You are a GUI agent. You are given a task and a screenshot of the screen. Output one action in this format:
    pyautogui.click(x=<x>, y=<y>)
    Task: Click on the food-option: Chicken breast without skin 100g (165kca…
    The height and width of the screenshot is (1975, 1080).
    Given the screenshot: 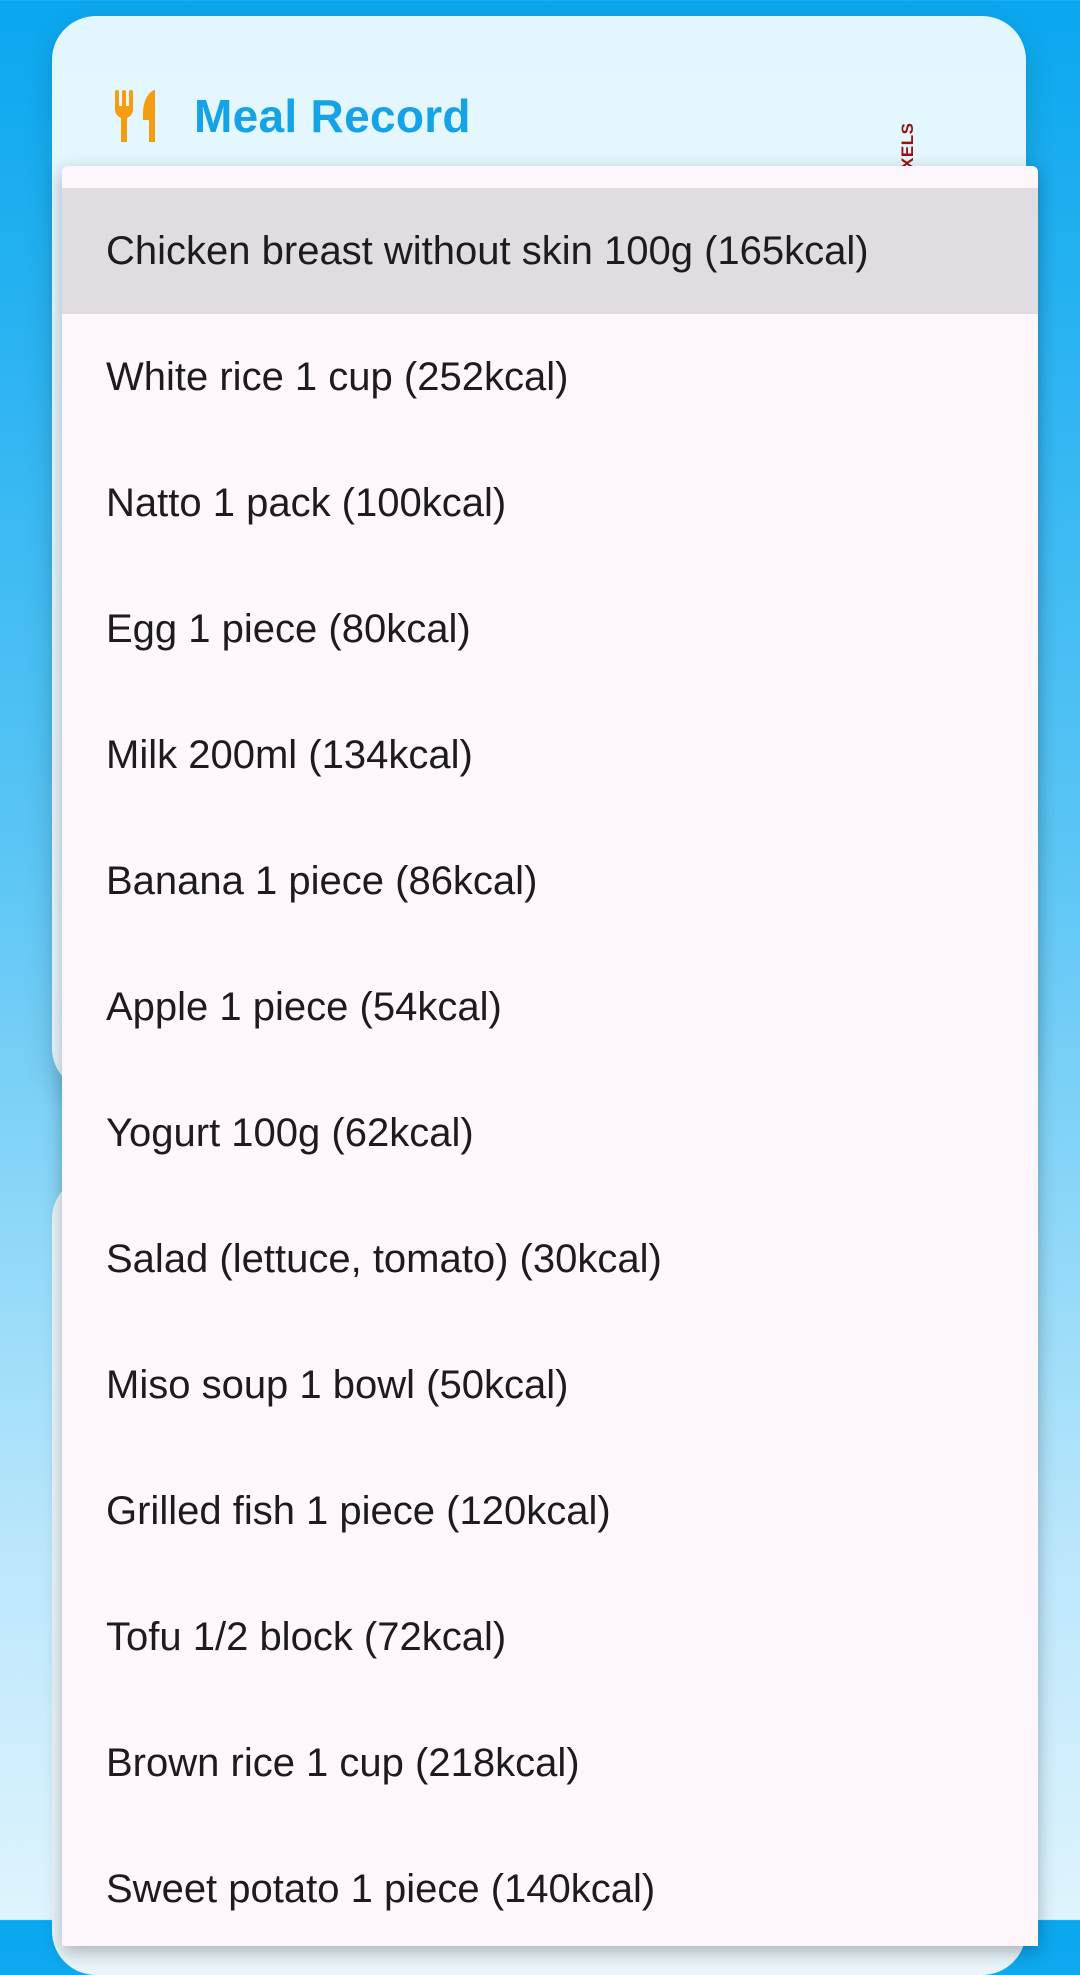 What is the action you would take?
    pyautogui.click(x=550, y=251)
    